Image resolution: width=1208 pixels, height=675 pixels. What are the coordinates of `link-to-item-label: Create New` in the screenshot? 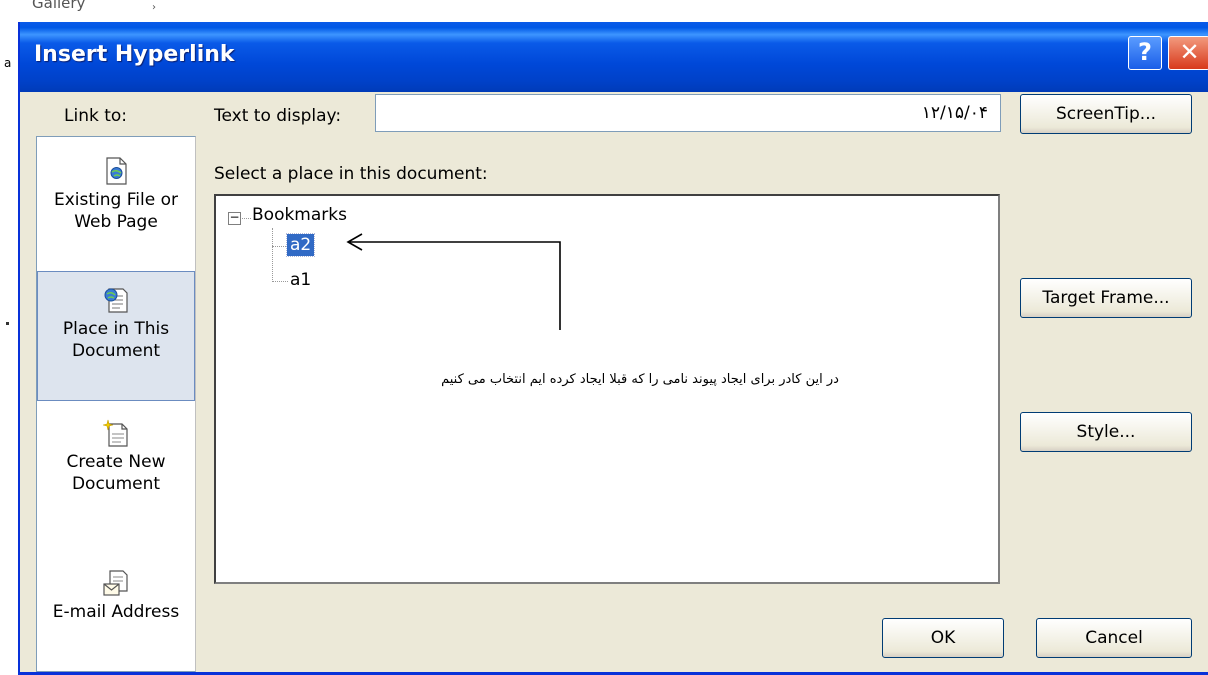 It's located at (116, 462).